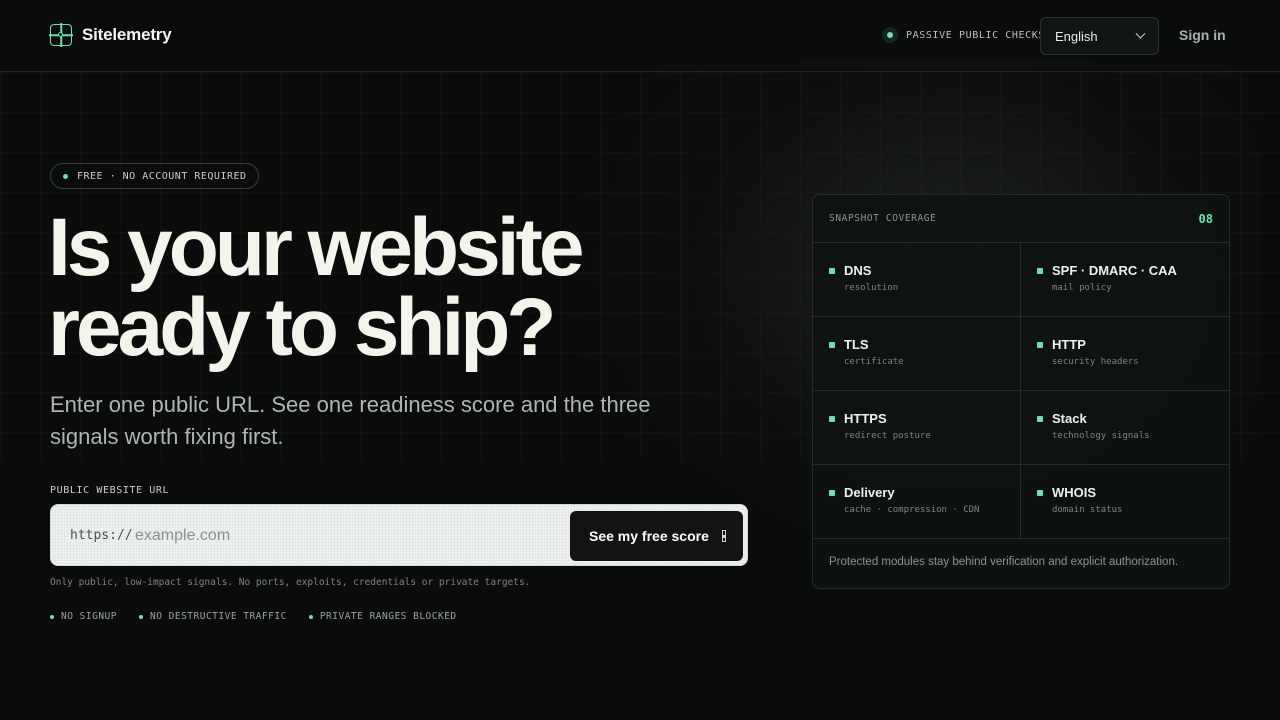 Image resolution: width=1280 pixels, height=720 pixels. What do you see at coordinates (1205, 218) in the screenshot?
I see `coverage-count: 08` at bounding box center [1205, 218].